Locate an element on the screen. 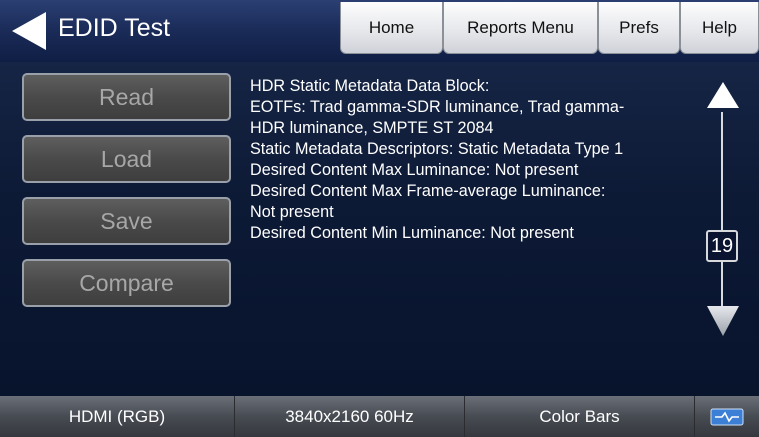 This screenshot has height=437, width=759. scroll-up-icon is located at coordinates (723, 95).